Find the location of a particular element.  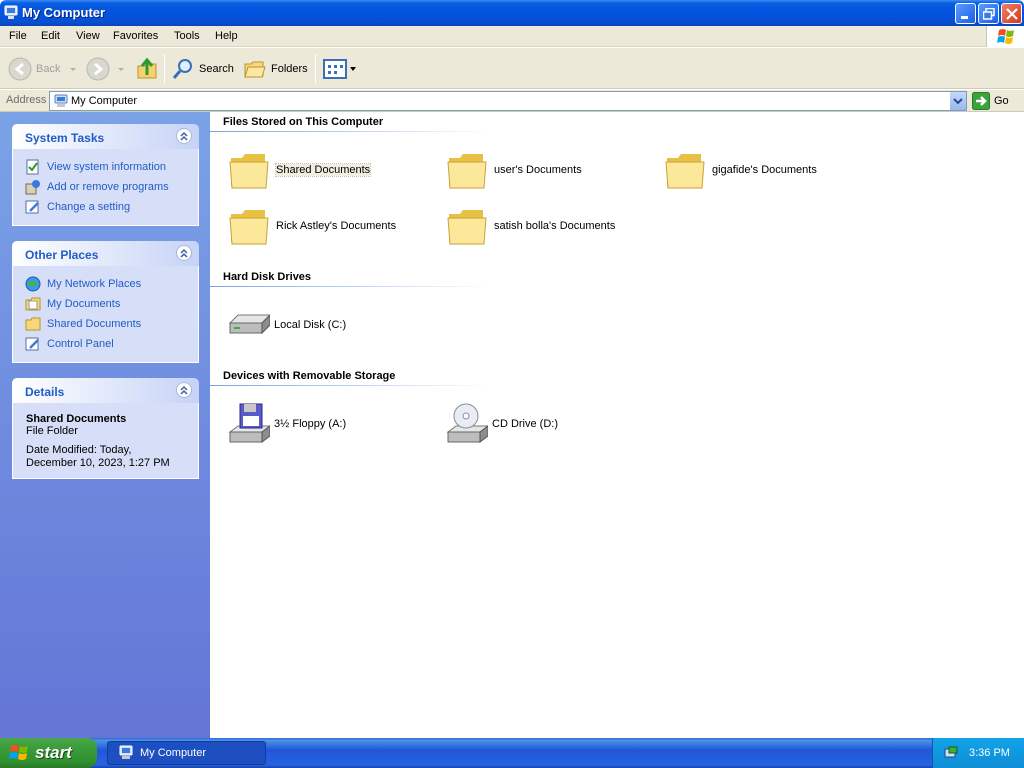

details-item-name: Shared Documents is located at coordinates (76, 419).